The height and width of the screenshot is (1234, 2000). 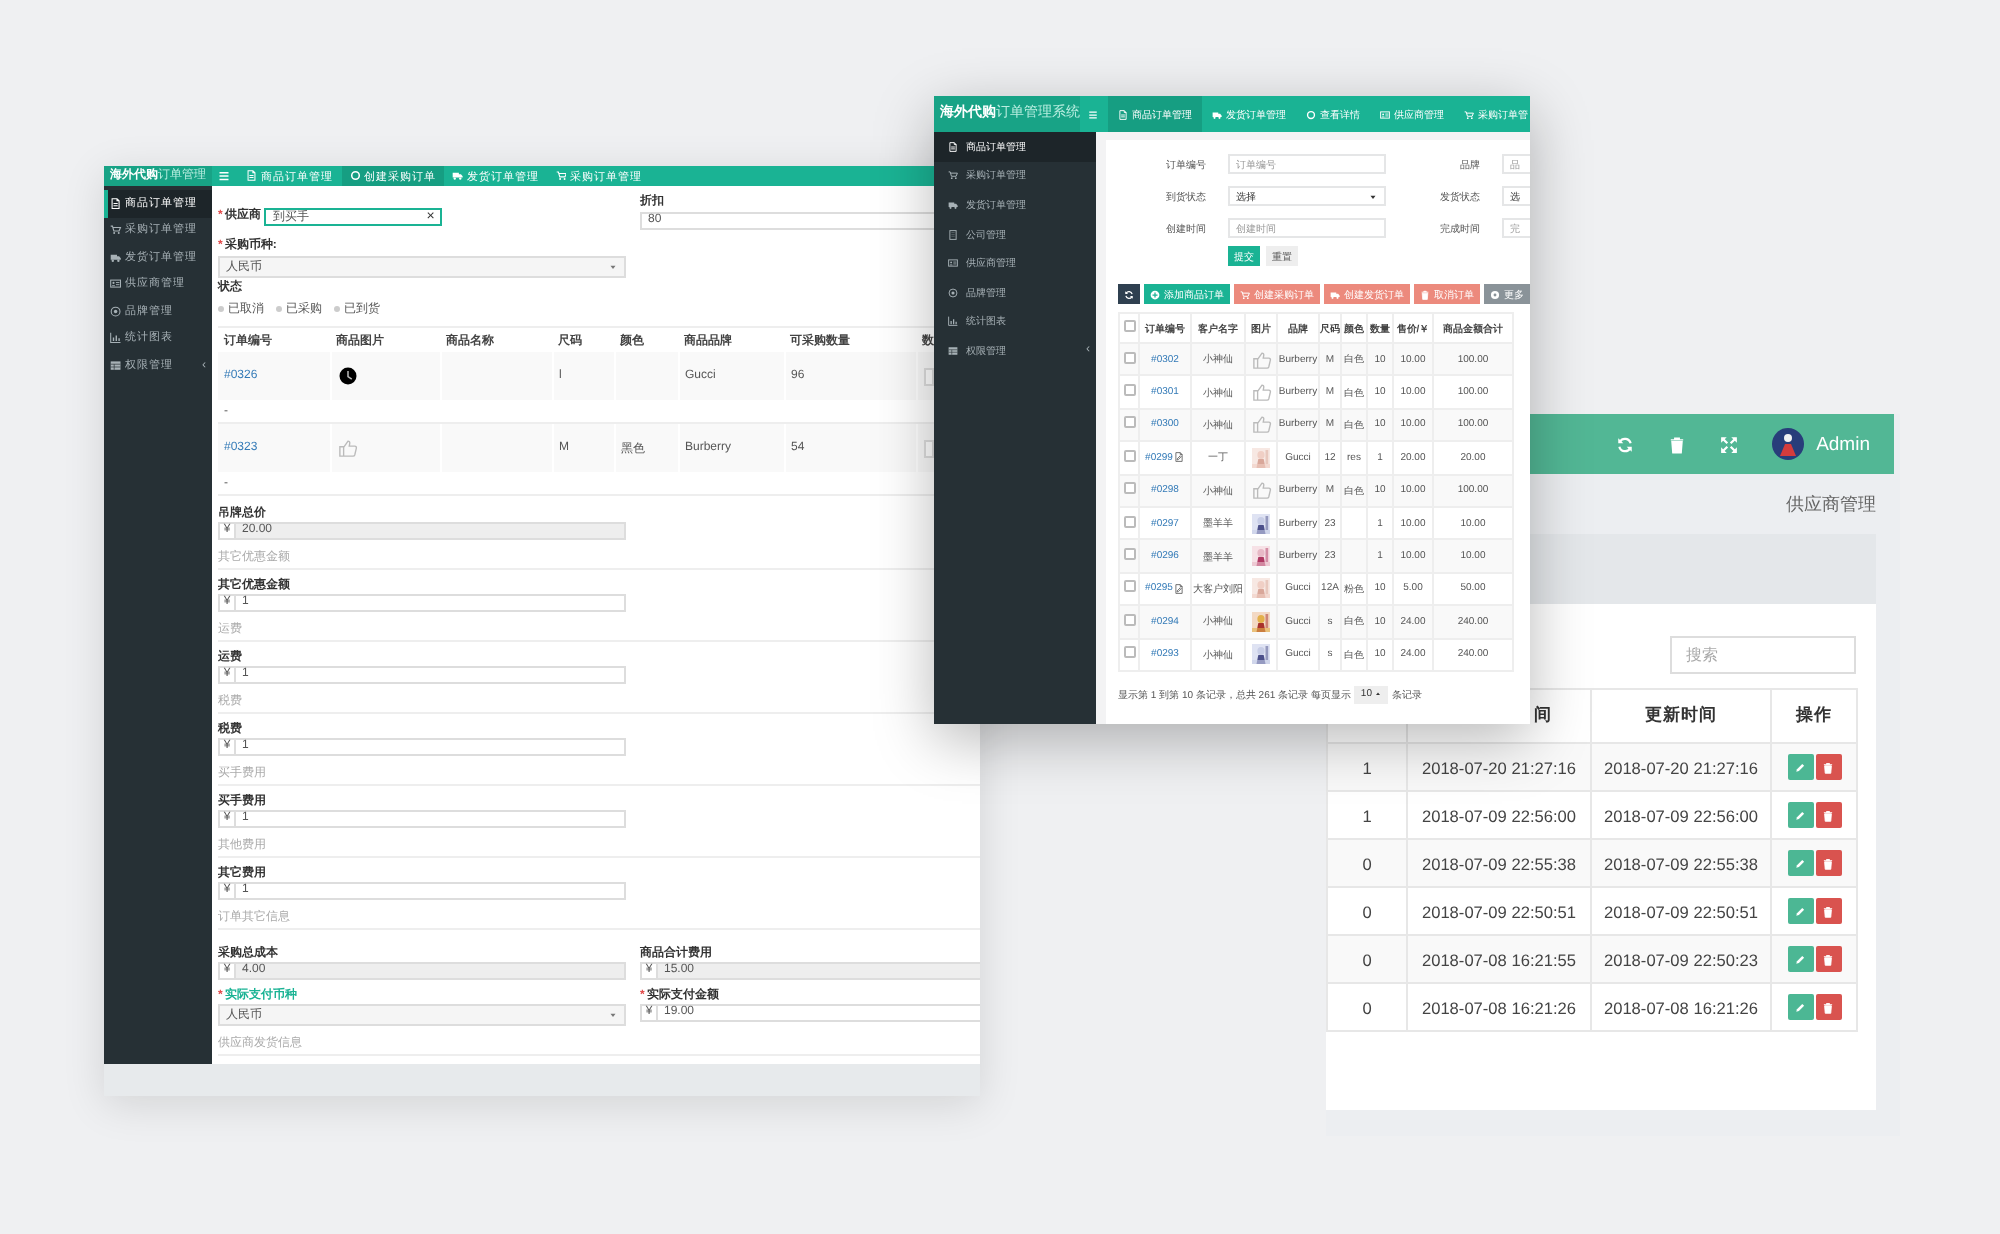 I want to click on table-cell: 2018-07-09 22:50:23, so click(x=1681, y=959).